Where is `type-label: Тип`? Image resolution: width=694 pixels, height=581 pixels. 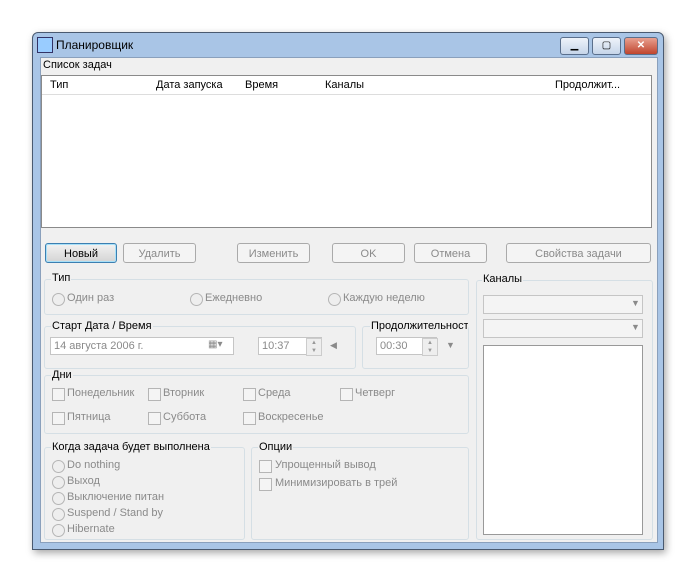 type-label: Тип is located at coordinates (61, 278).